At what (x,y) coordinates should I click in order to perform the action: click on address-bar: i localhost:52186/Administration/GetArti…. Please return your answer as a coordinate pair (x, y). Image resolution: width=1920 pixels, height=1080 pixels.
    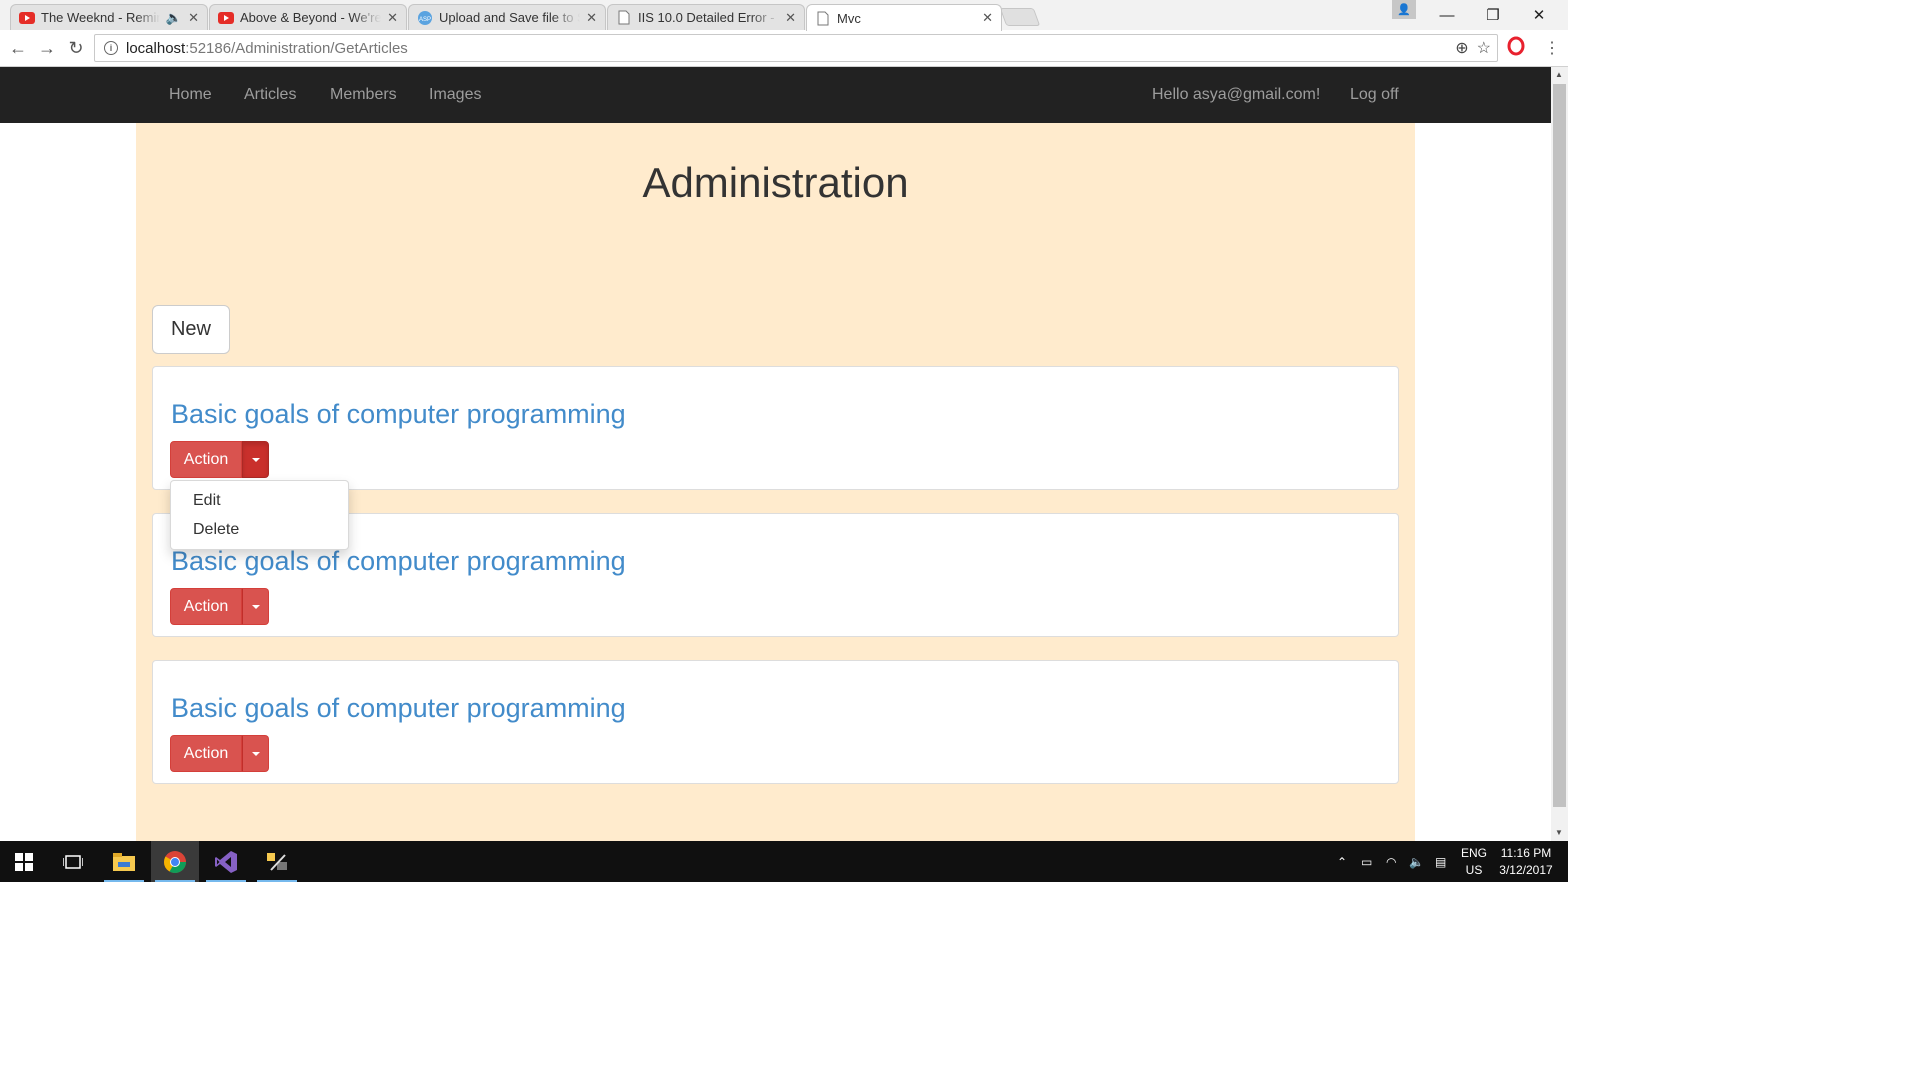
    Looking at the image, I should click on (796, 48).